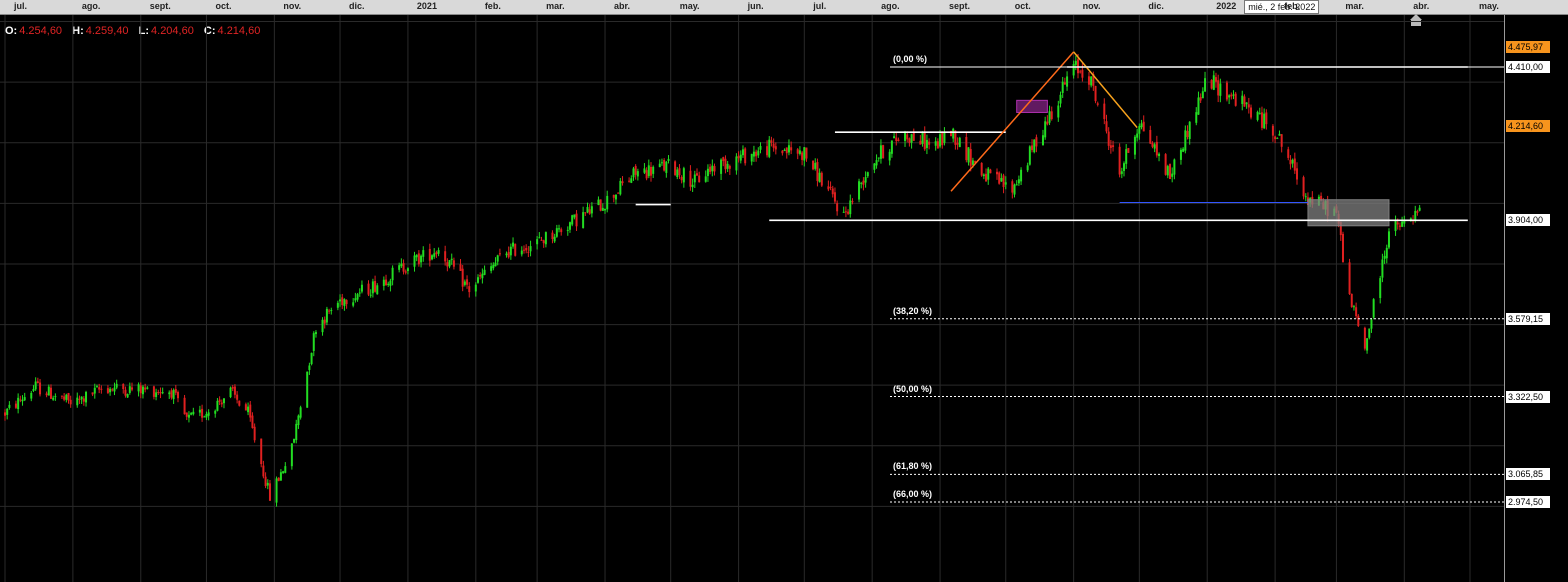 This screenshot has width=1568, height=582. I want to click on trend-line, so click(1105, 90).